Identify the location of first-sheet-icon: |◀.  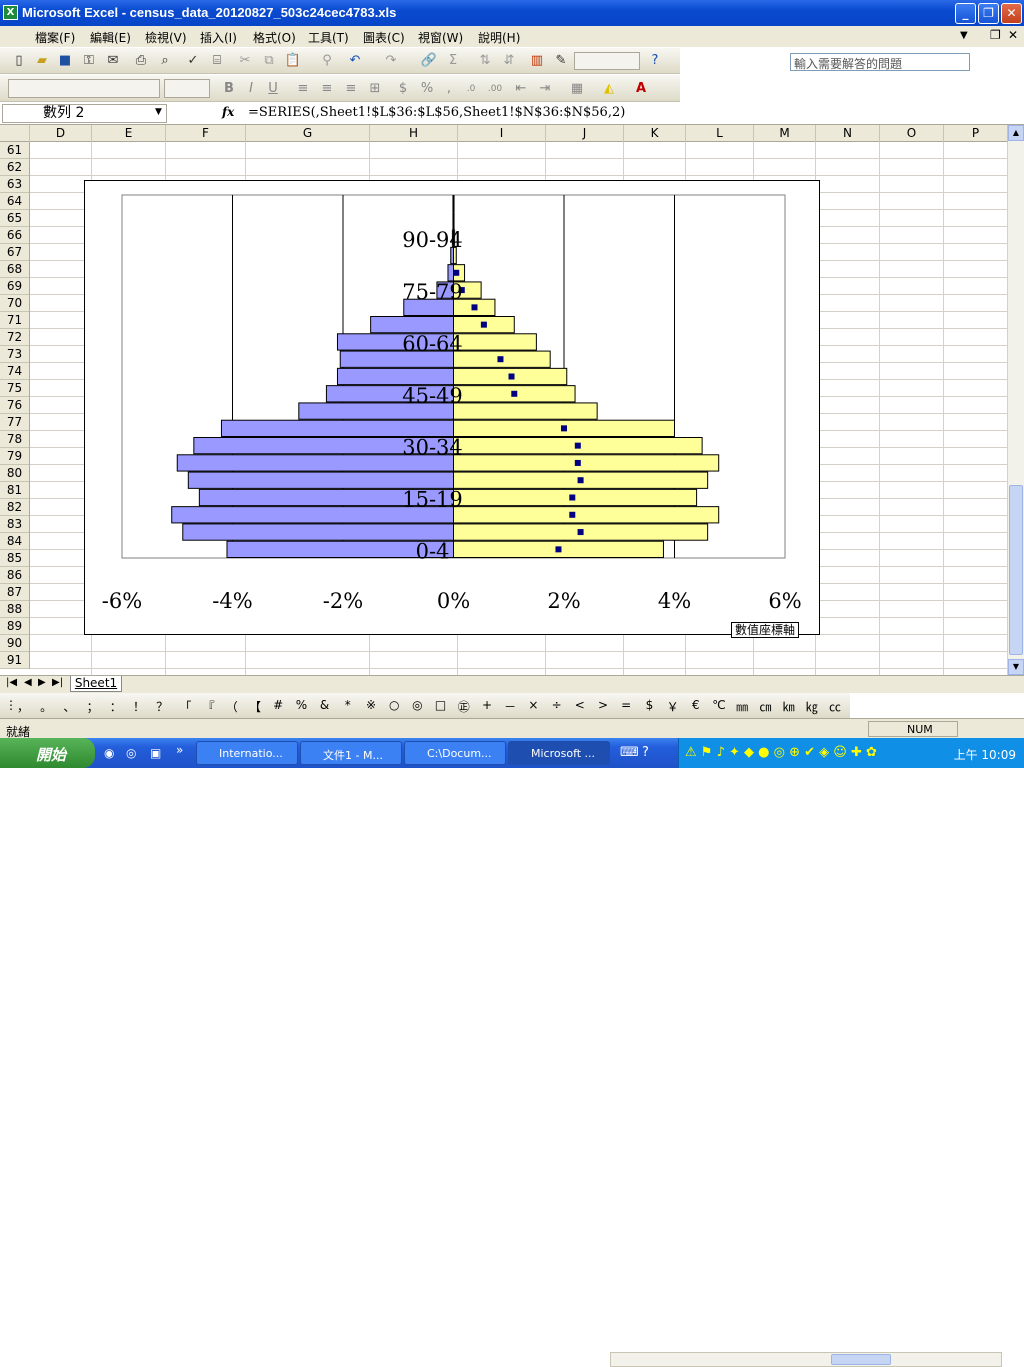
(11, 682).